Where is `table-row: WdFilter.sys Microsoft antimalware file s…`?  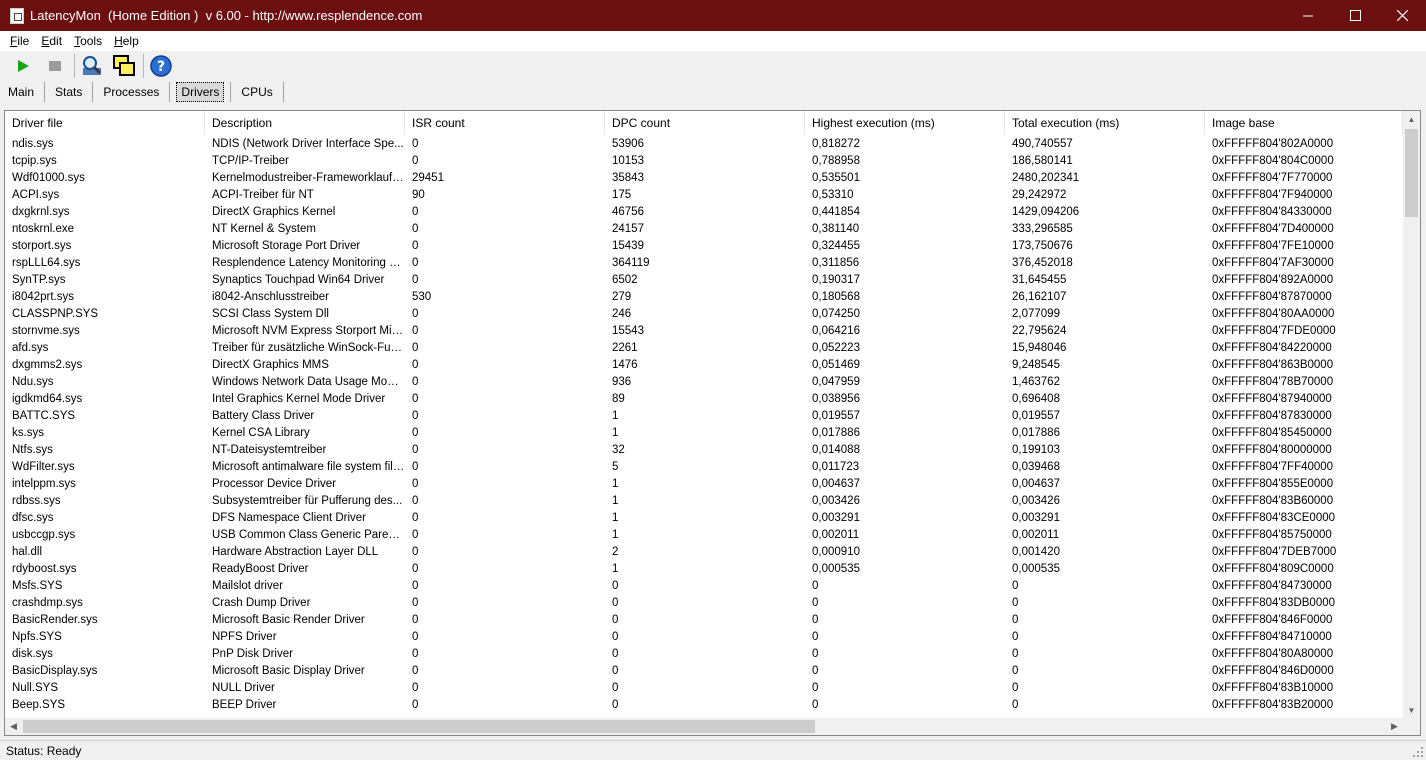 table-row: WdFilter.sys Microsoft antimalware file s… is located at coordinates (704, 466).